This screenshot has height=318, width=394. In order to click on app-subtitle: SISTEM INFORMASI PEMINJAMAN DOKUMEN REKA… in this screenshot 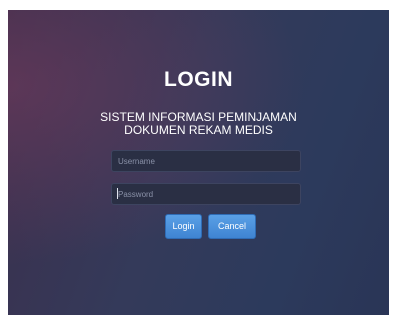, I will do `click(198, 124)`.